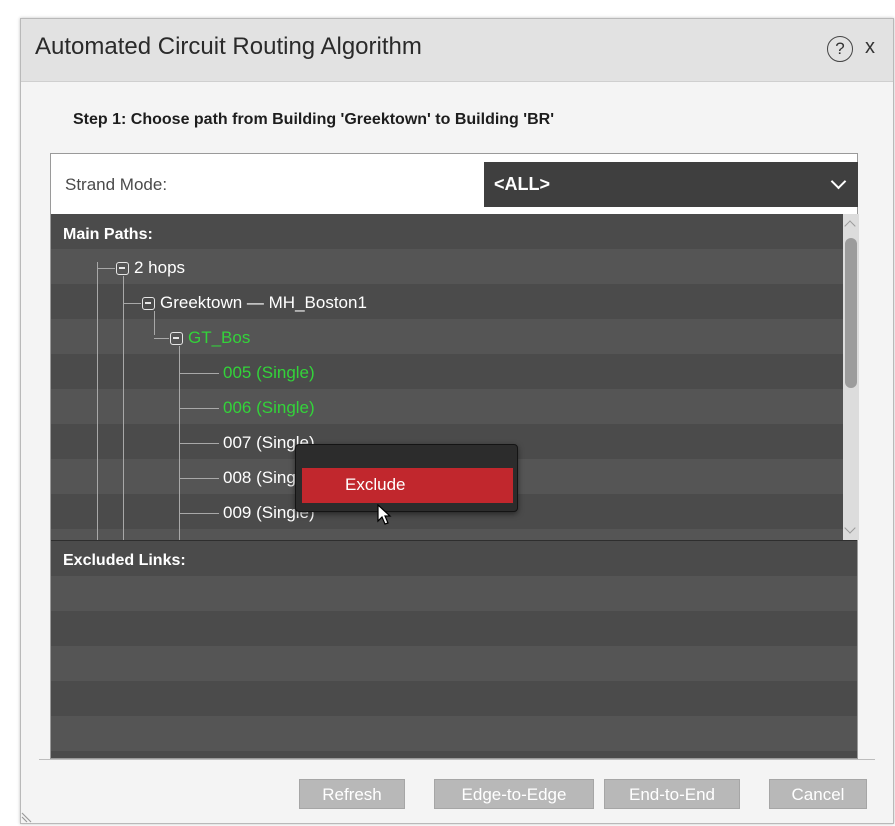  I want to click on chevron-down-icon, so click(838, 181).